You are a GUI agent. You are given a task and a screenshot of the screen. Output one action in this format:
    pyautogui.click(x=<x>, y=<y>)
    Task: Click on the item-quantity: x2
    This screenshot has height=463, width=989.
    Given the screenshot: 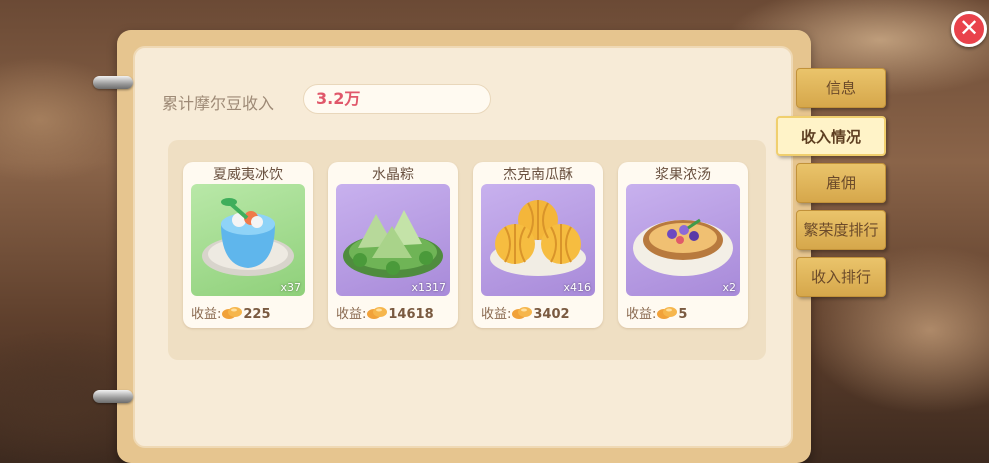 What is the action you would take?
    pyautogui.click(x=729, y=287)
    